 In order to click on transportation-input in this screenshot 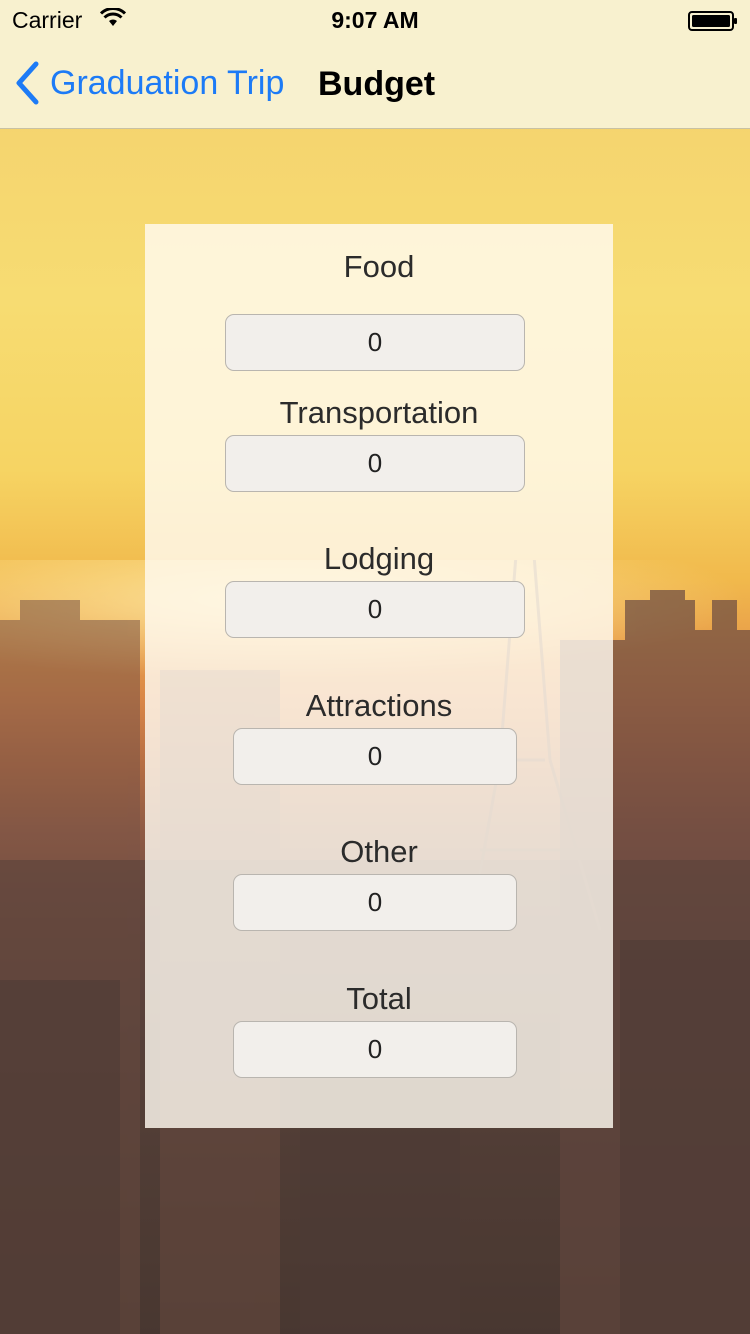, I will do `click(375, 463)`.